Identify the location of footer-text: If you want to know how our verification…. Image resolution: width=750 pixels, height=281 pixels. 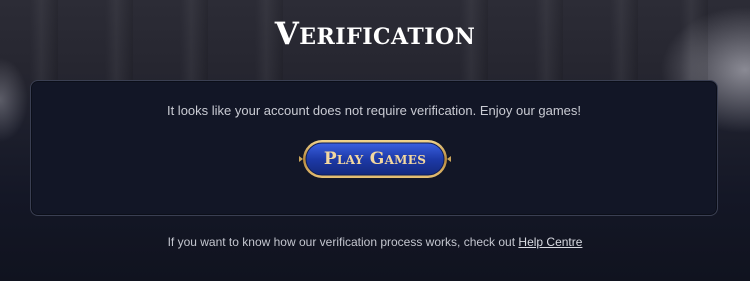
(341, 242).